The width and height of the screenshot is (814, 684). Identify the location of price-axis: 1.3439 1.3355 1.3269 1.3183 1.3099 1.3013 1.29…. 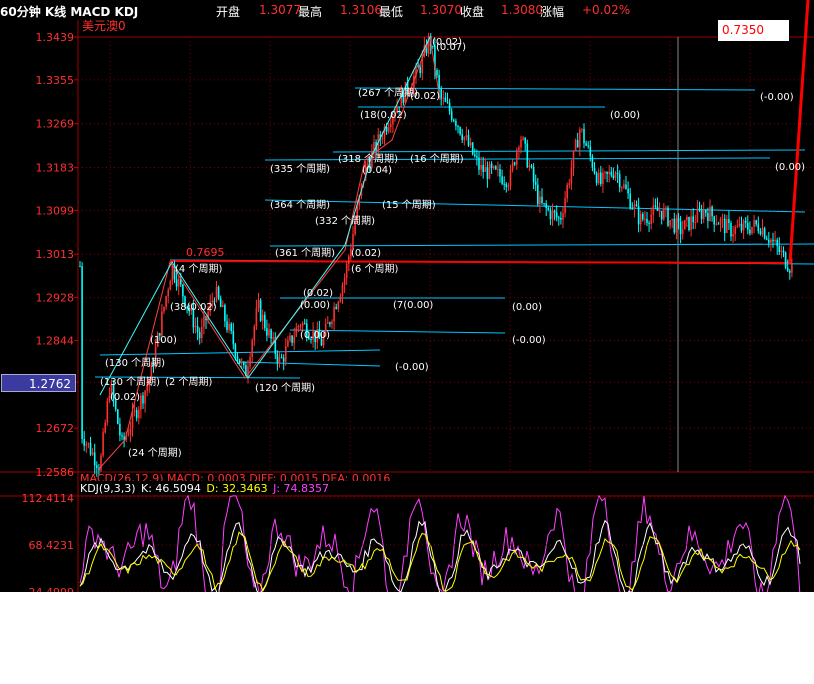
(57, 255).